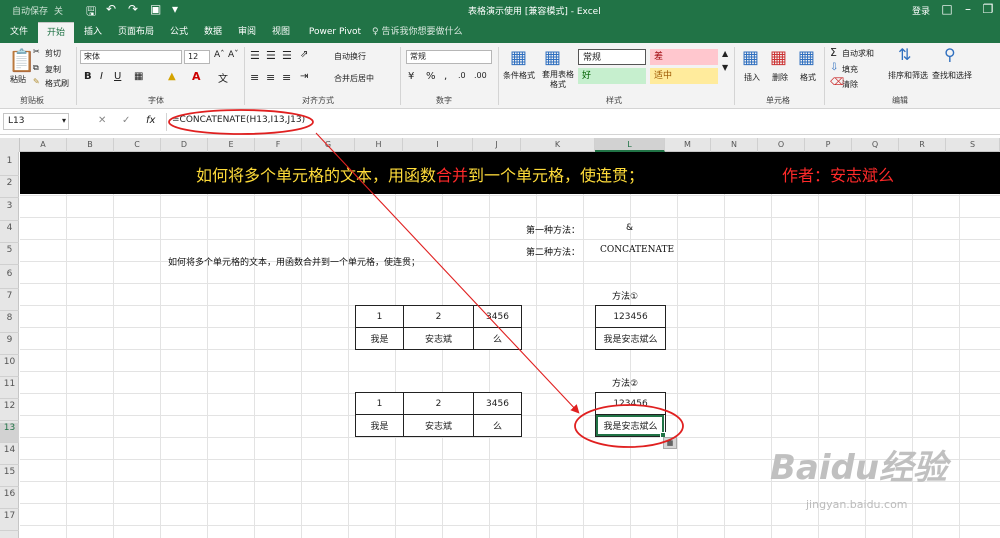  Describe the element at coordinates (150, 120) in the screenshot. I see `insert-function-icon: fx` at that location.